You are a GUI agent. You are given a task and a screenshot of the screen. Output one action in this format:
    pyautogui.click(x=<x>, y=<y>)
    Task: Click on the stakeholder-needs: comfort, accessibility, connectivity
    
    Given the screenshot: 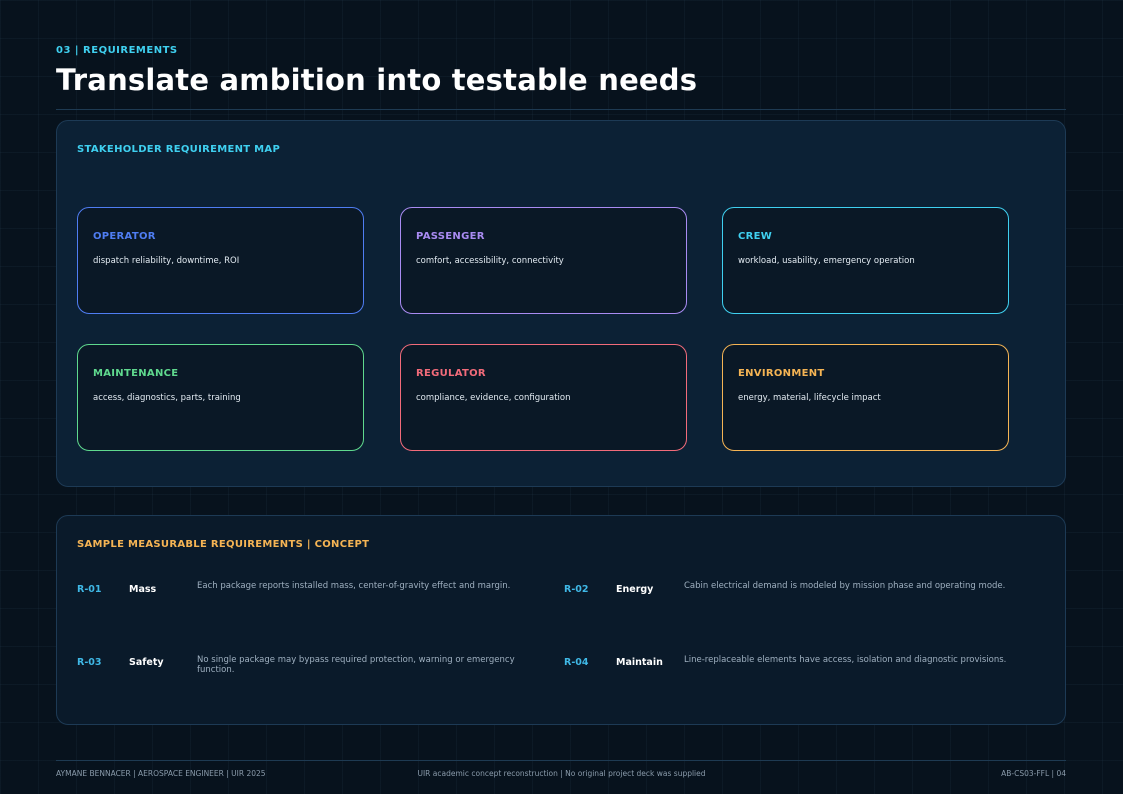 What is the action you would take?
    pyautogui.click(x=490, y=261)
    